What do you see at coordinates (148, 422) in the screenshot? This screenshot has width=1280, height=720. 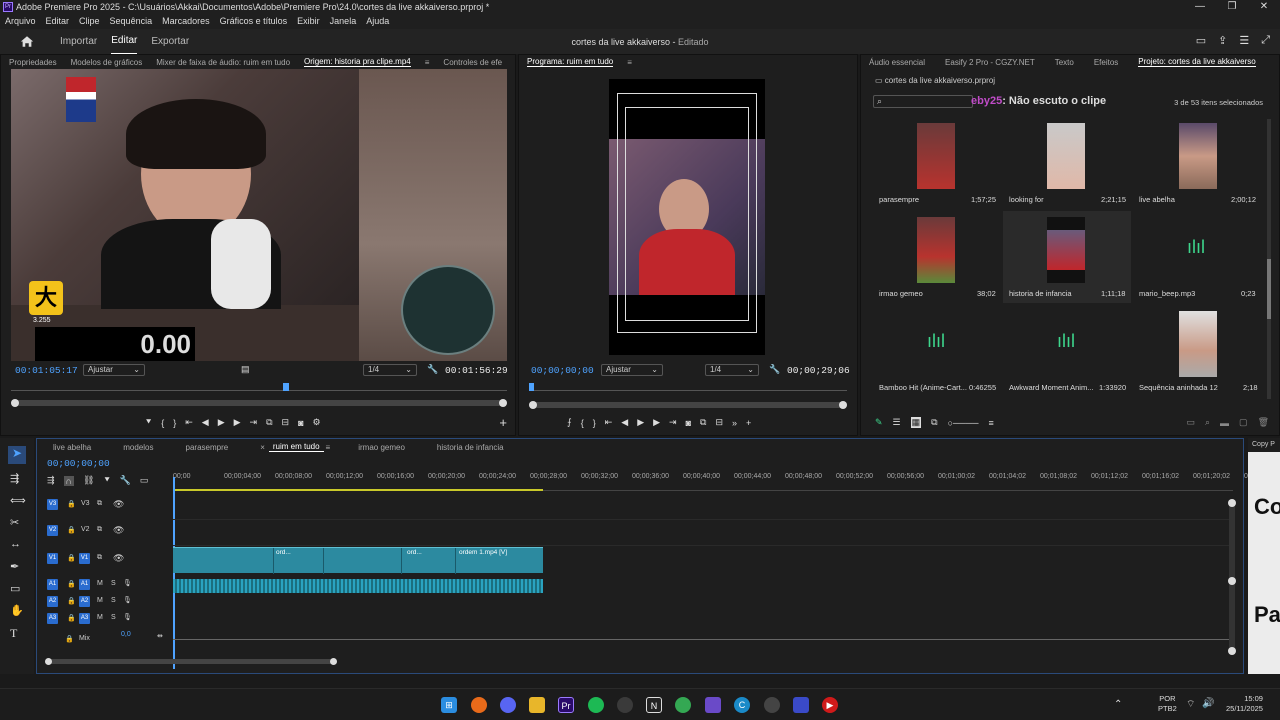 I see `add-marker-icon: ⯆` at bounding box center [148, 422].